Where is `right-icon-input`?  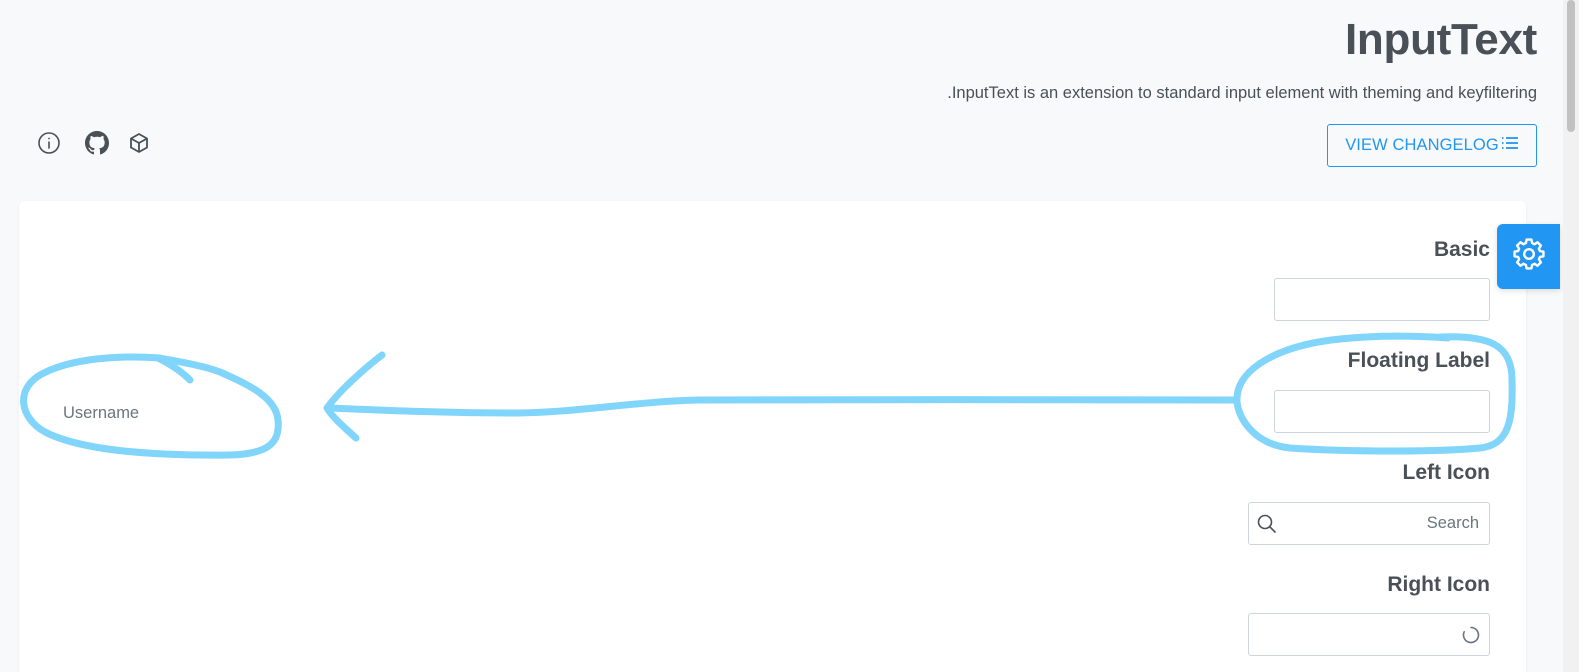
right-icon-input is located at coordinates (1369, 634).